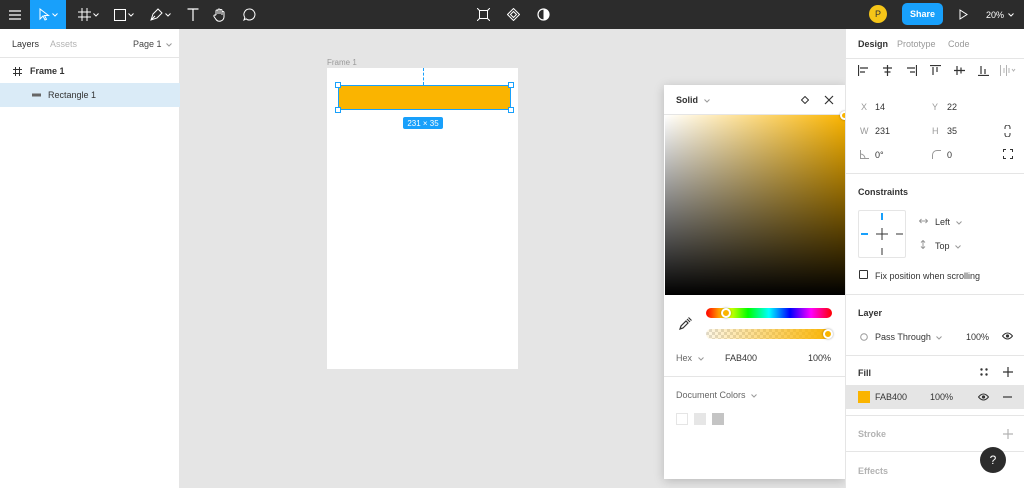 The image size is (1024, 488). Describe the element at coordinates (338, 85) in the screenshot. I see `resize-handle-top-left` at that location.